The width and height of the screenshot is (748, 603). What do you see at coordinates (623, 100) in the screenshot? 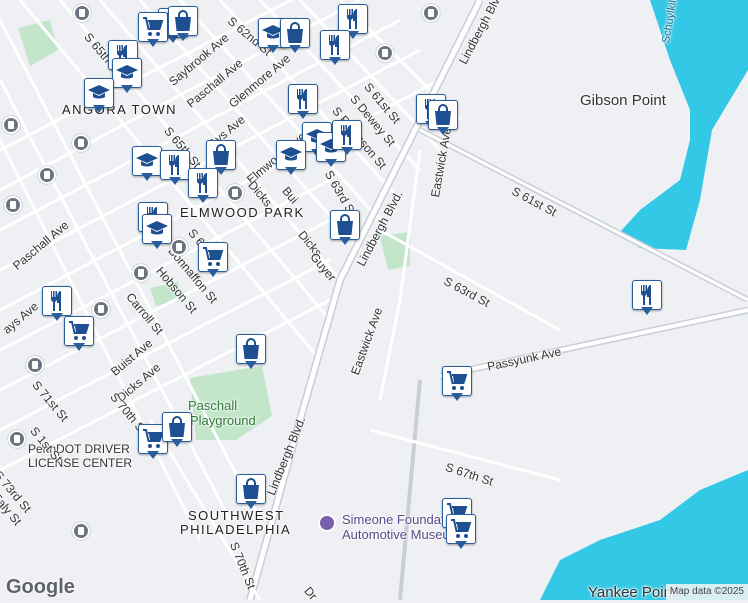
I see `place-gibson-point: Gibson Point` at bounding box center [623, 100].